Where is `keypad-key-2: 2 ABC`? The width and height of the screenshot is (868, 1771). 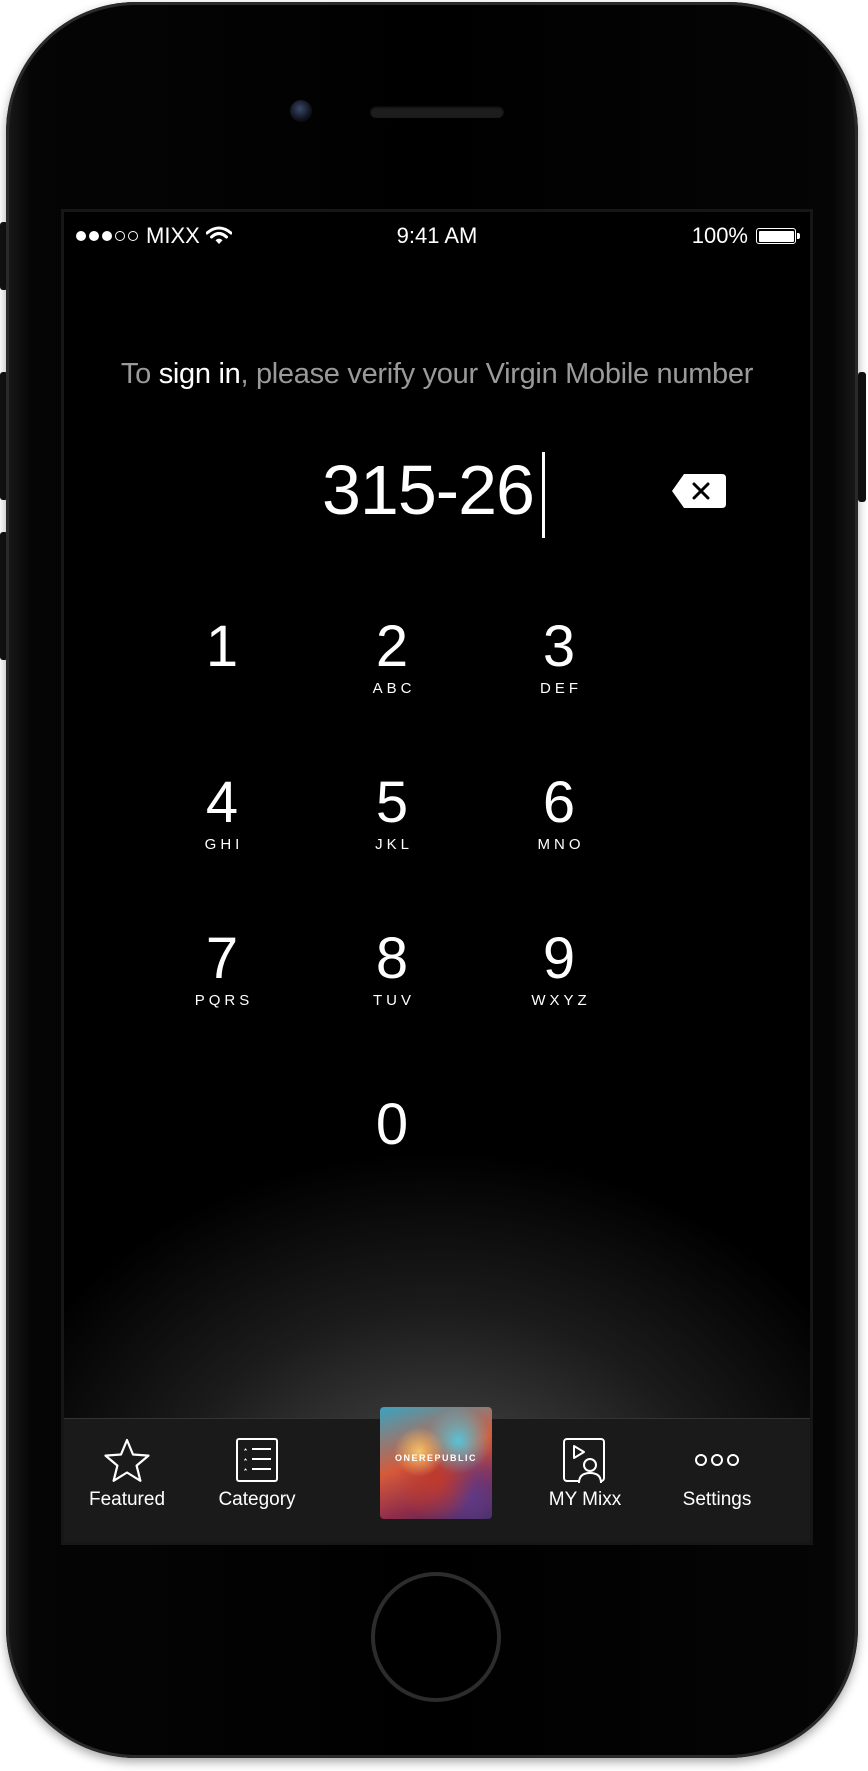 keypad-key-2: 2 ABC is located at coordinates (392, 656).